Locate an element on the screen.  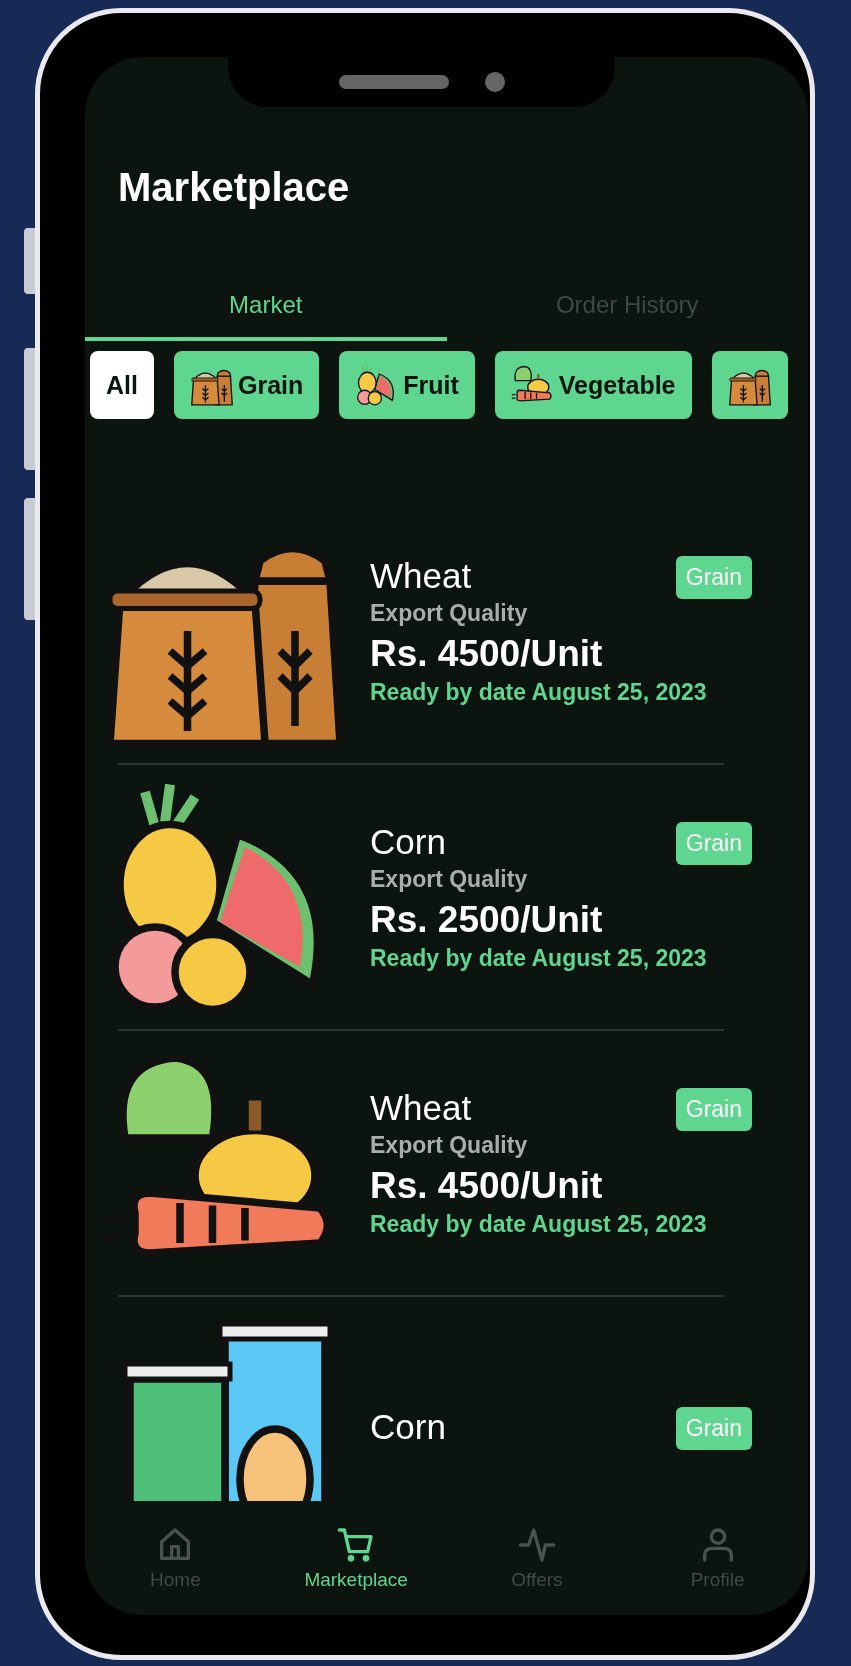
camera-icon is located at coordinates (494, 82).